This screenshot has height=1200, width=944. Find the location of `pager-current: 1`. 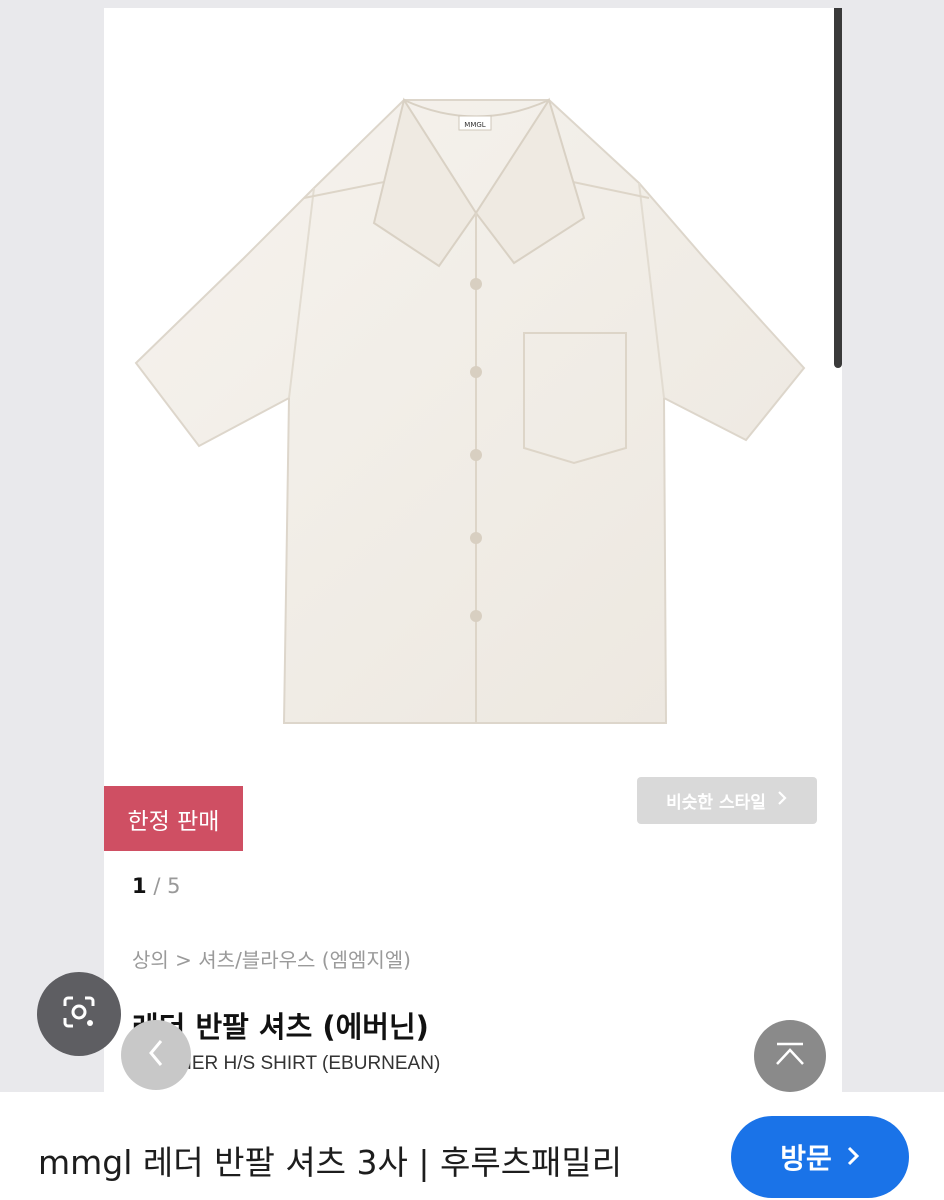

pager-current: 1 is located at coordinates (139, 886).